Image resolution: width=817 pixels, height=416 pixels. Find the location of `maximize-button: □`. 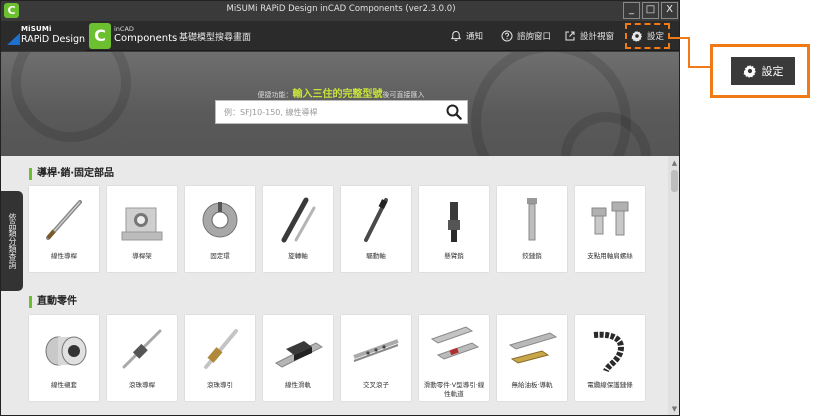

maximize-button: □ is located at coordinates (650, 10).